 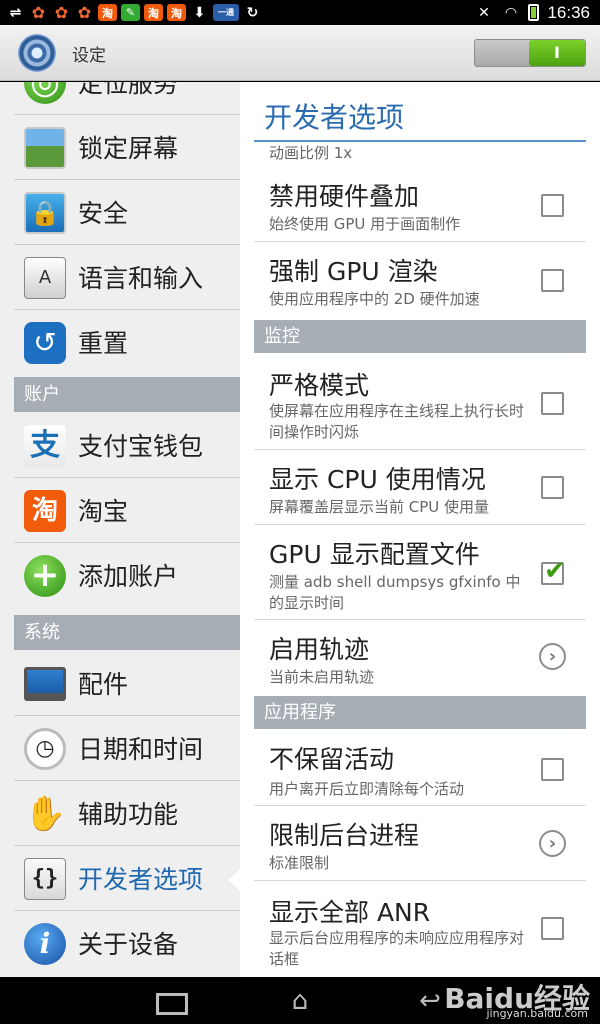 I want to click on sidebar-item-label: 开发者选项, so click(x=141, y=879).